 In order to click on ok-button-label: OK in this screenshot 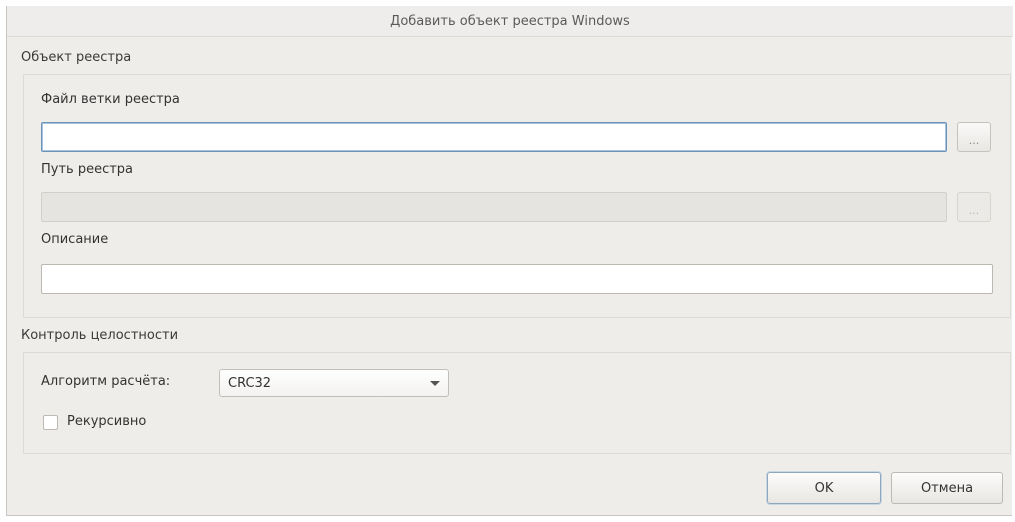, I will do `click(824, 488)`.